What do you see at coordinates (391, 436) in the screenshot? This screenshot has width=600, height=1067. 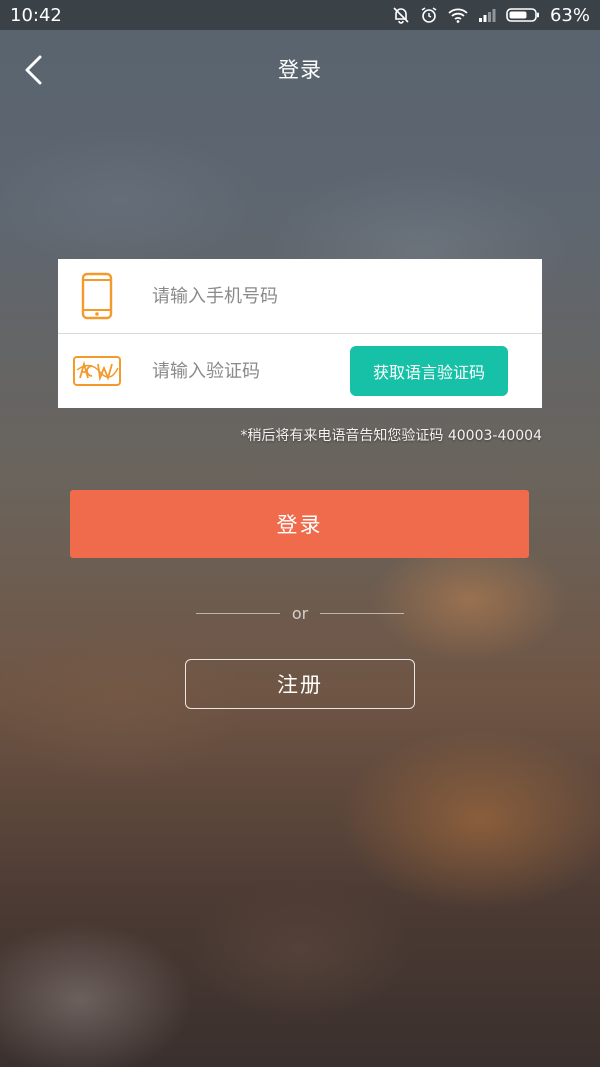 I see `voice-code-hint: *稍后将有来电语音告知您验证码 40003-40004` at bounding box center [391, 436].